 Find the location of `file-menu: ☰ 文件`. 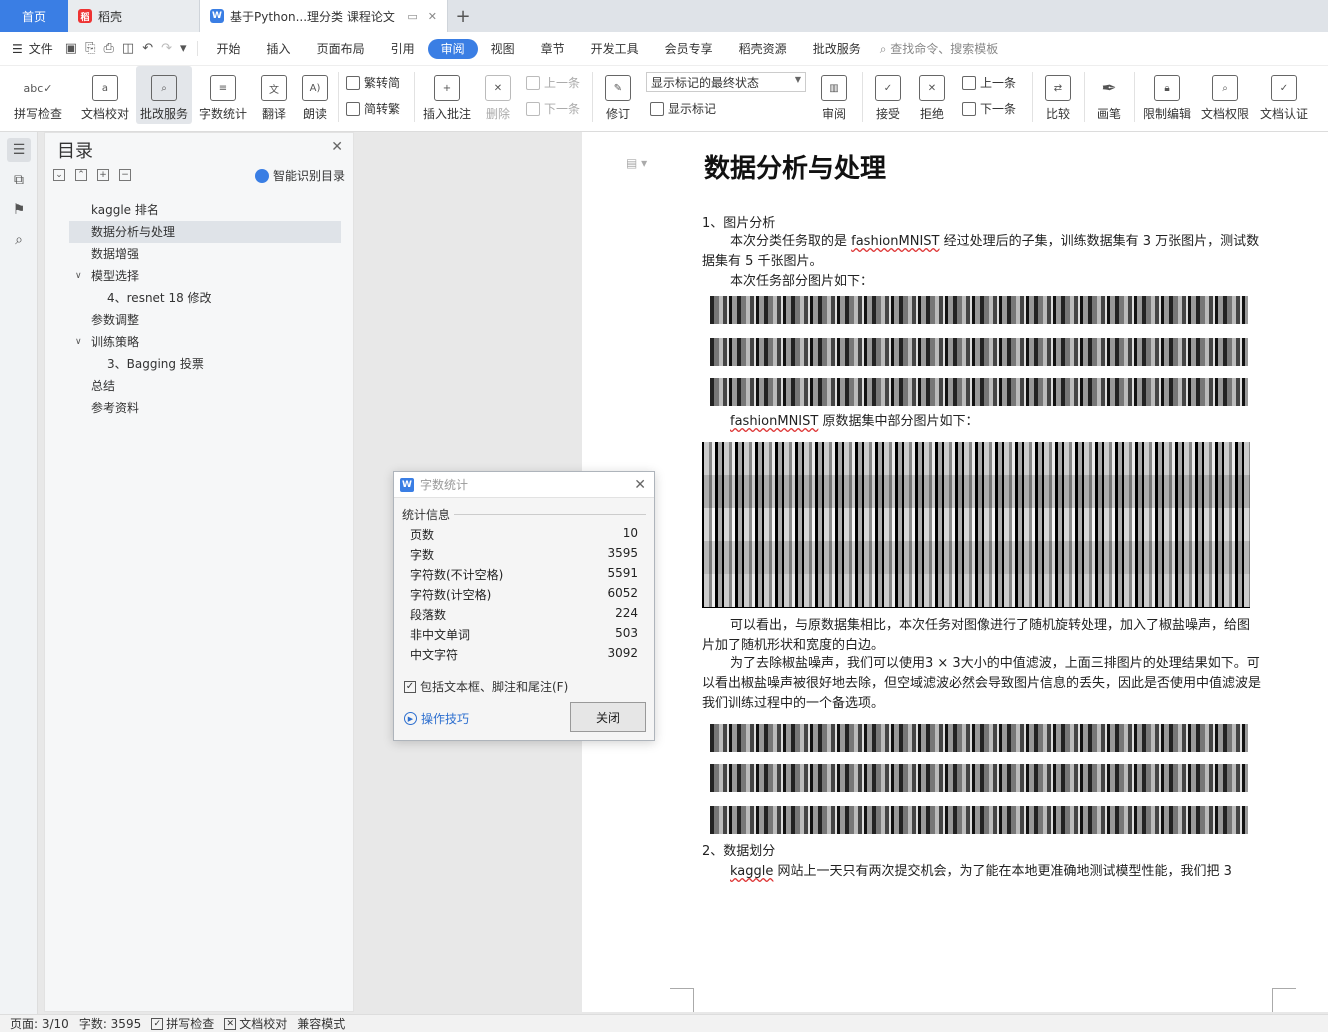

file-menu: ☰ 文件 is located at coordinates (32, 48).